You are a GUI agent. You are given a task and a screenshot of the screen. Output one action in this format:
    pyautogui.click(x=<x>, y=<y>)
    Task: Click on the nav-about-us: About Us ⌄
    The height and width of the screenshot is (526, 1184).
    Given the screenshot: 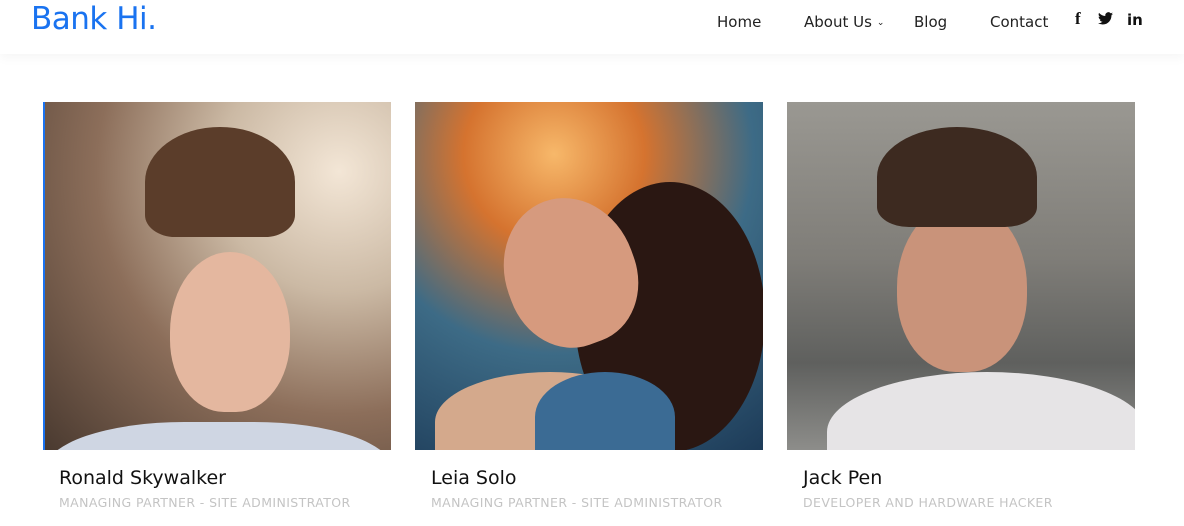 What is the action you would take?
    pyautogui.click(x=844, y=22)
    